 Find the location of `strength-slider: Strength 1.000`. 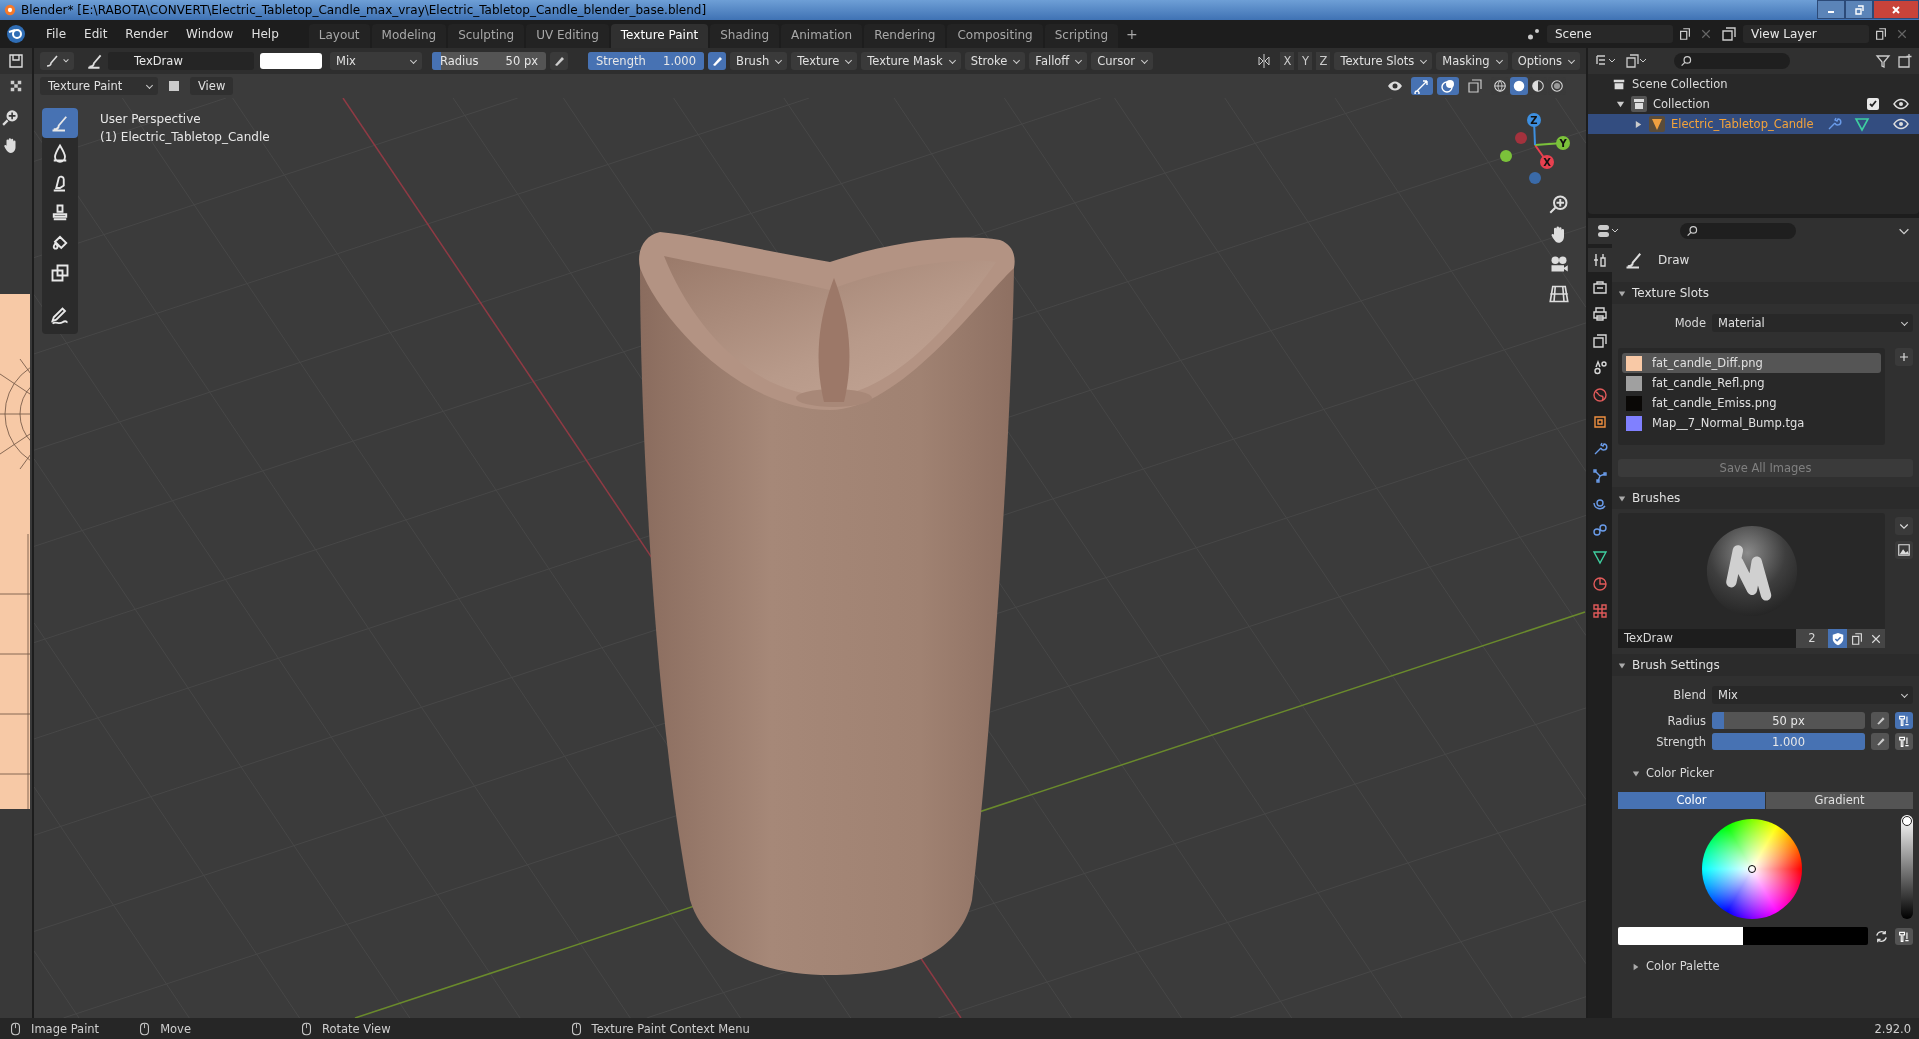

strength-slider: Strength 1.000 is located at coordinates (646, 61).